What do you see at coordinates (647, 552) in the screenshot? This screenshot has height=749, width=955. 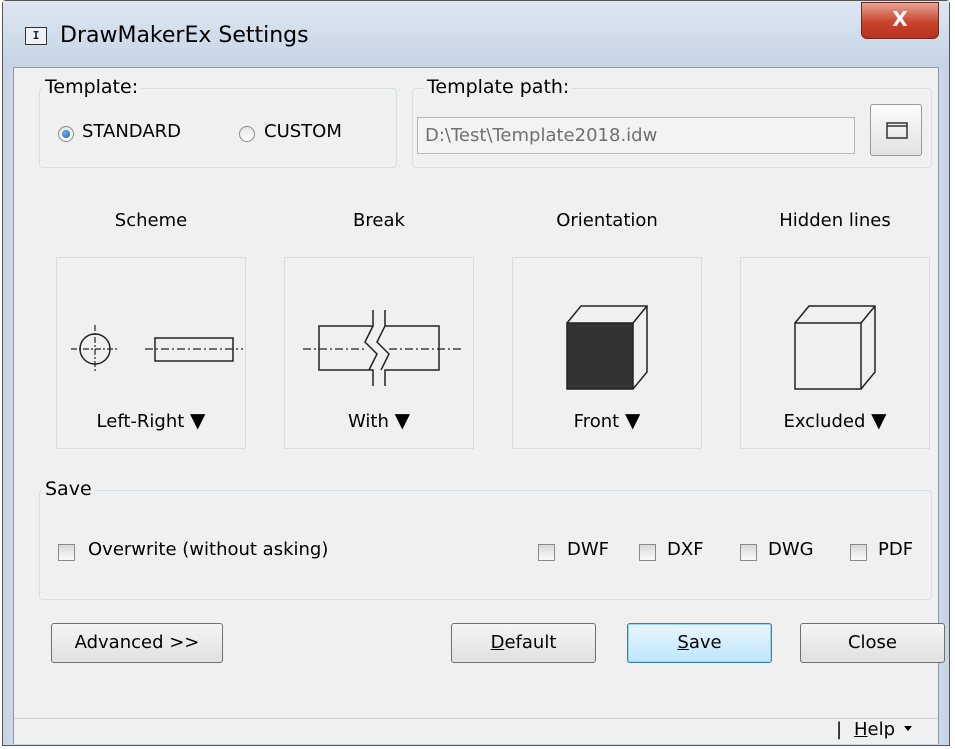 I see `dxf-checkbox` at bounding box center [647, 552].